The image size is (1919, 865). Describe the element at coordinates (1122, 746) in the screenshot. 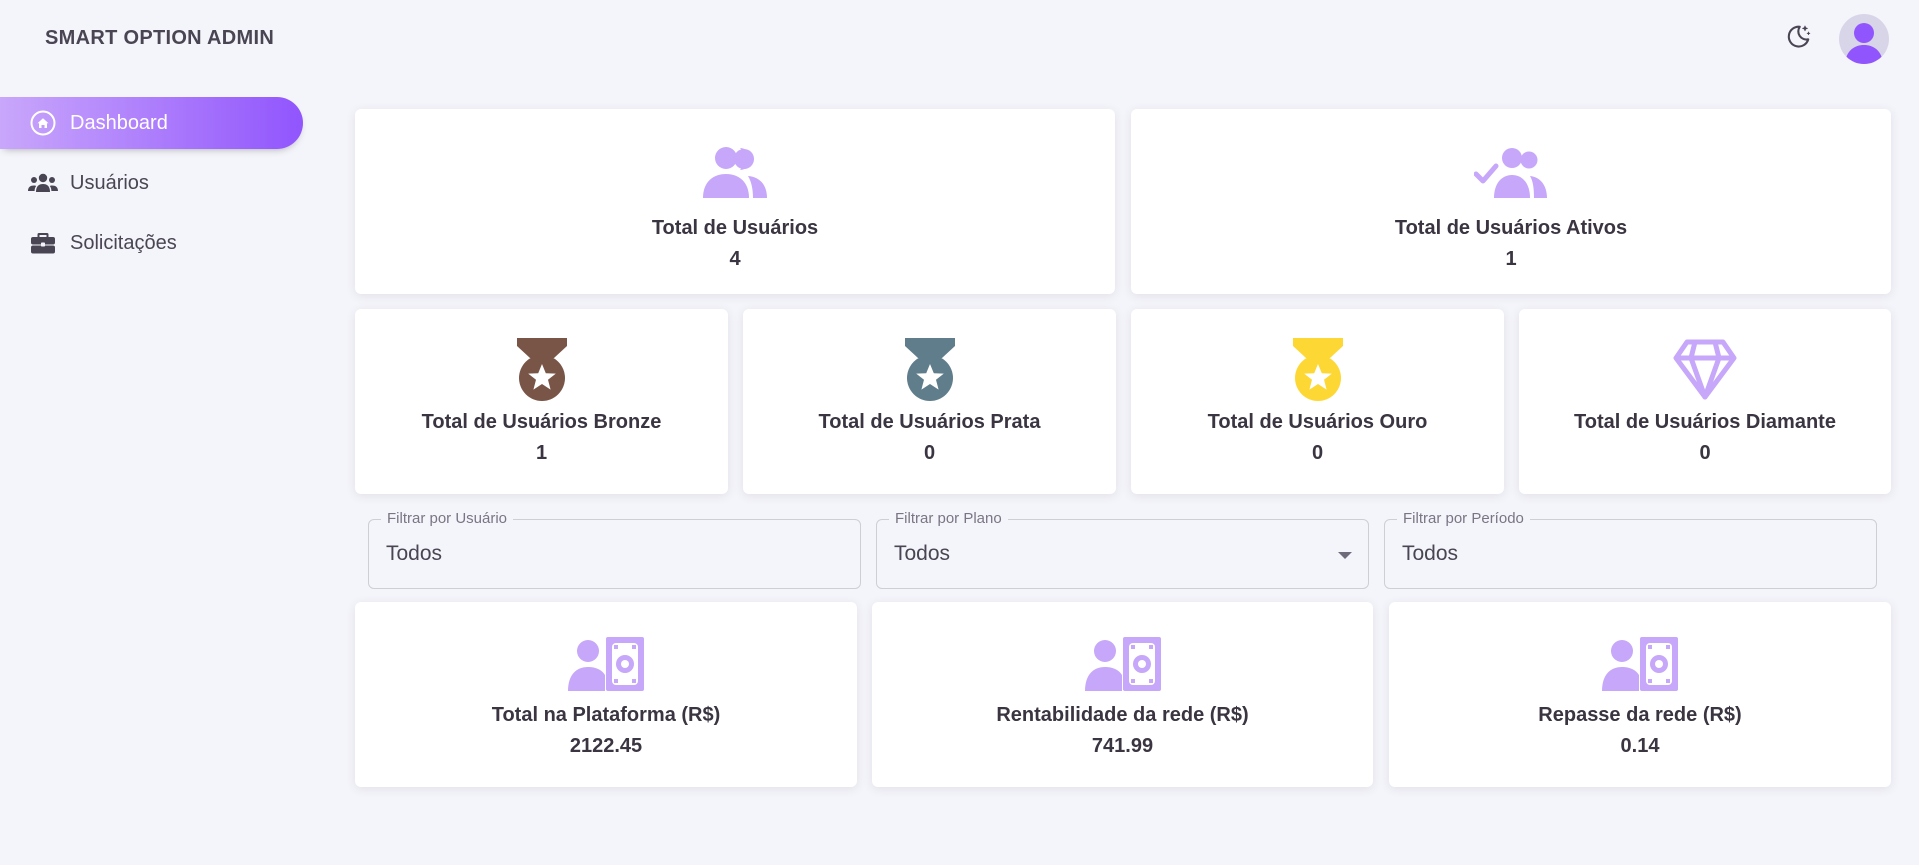

I see `stat-value: 741.99` at that location.